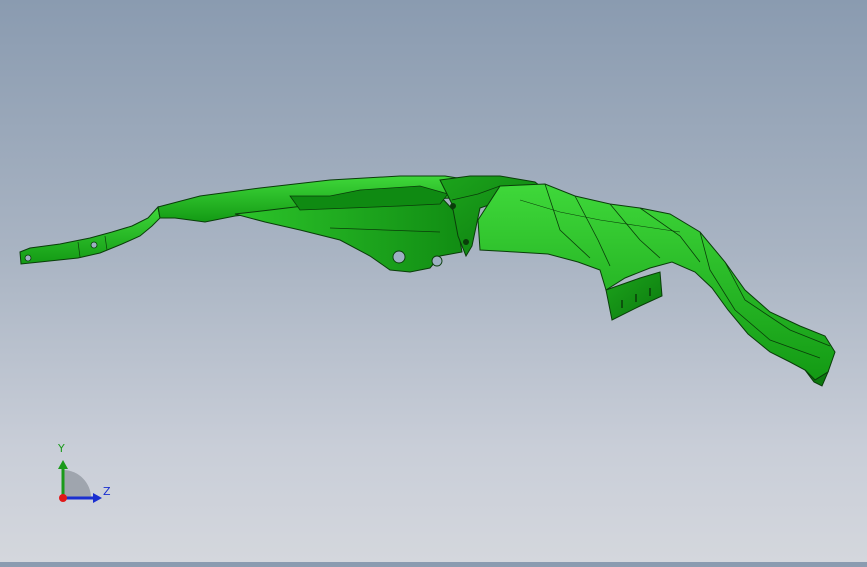  I want to click on y-axis-label: Y, so click(61, 448).